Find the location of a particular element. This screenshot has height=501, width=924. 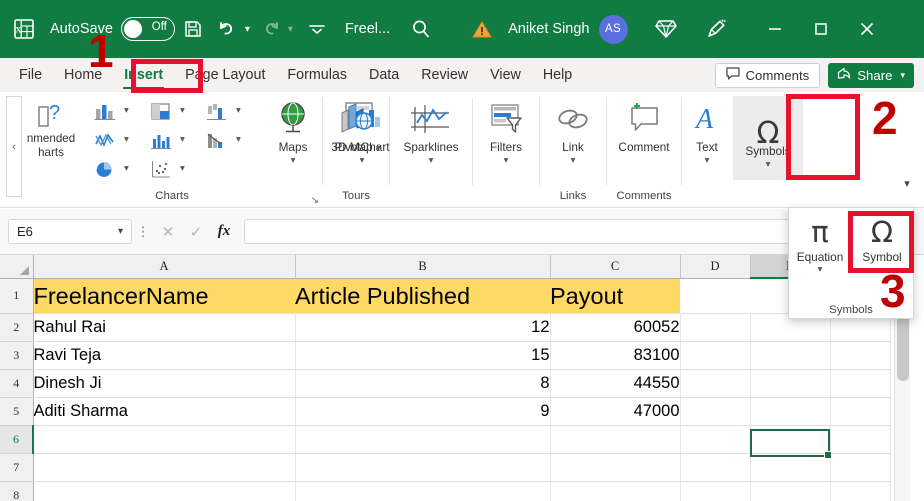

cell-f4 is located at coordinates (860, 383).